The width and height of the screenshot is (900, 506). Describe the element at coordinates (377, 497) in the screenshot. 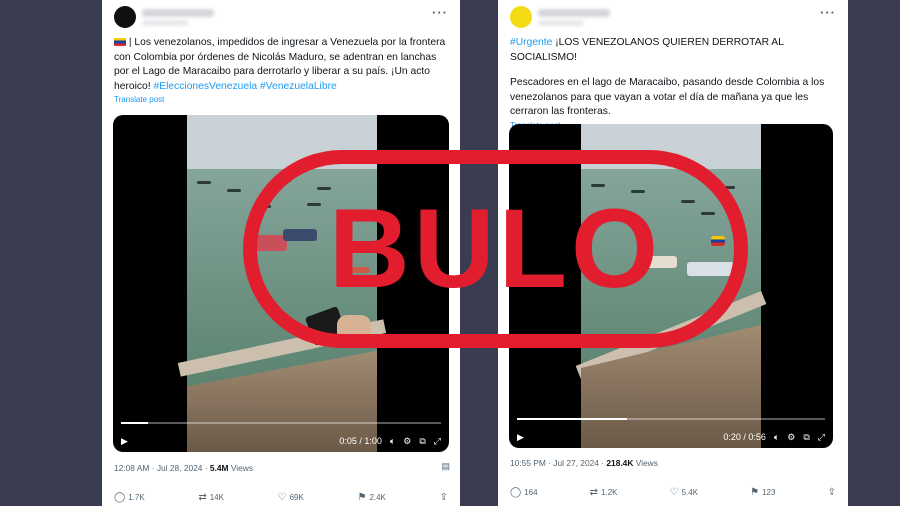

I see `bookmark-count: 2.4K` at that location.